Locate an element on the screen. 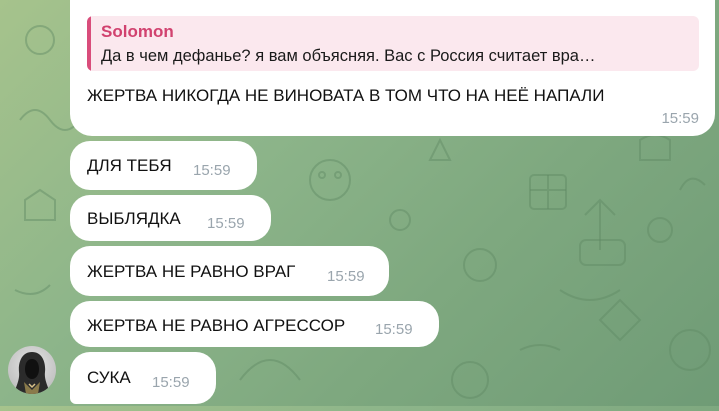  message-text: СУКА is located at coordinates (109, 377).